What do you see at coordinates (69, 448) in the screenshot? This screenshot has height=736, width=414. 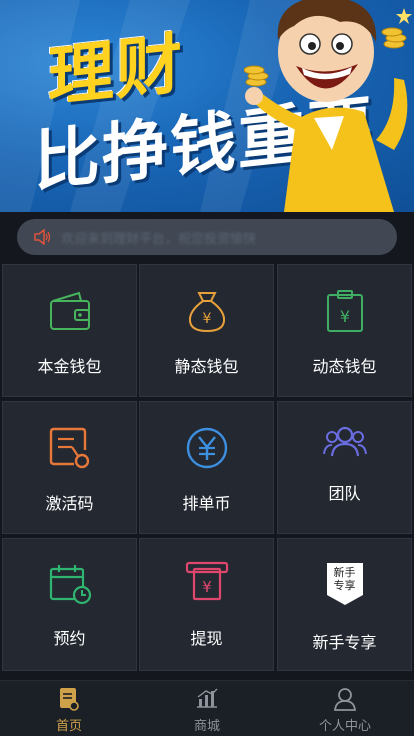 I see `activation-code-icon` at bounding box center [69, 448].